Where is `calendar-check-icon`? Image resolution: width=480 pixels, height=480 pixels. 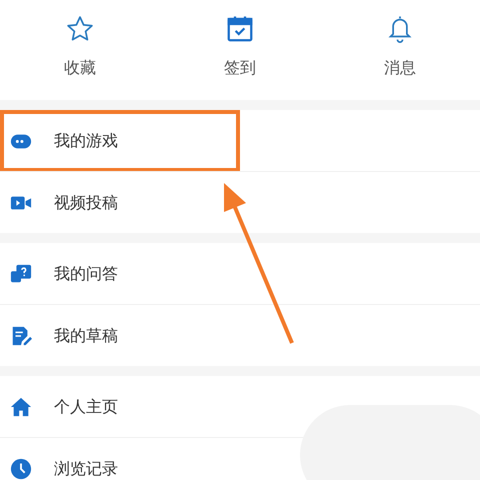
calendar-check-icon is located at coordinates (240, 29).